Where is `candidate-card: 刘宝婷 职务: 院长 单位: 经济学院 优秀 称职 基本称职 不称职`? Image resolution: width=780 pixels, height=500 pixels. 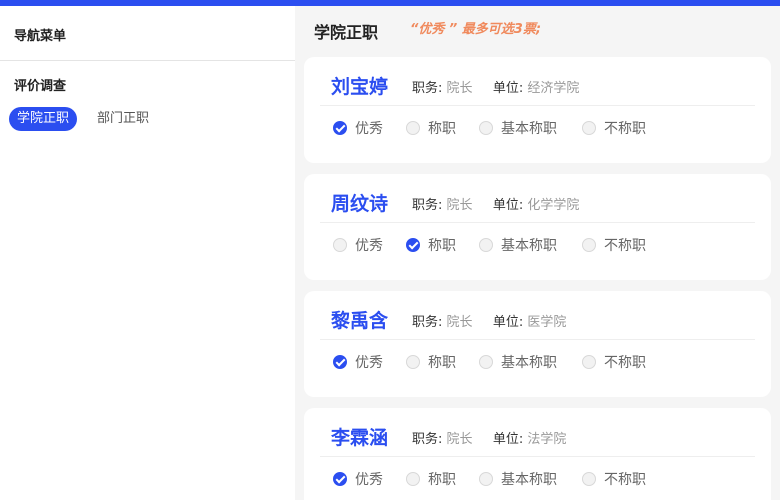
candidate-card: 刘宝婷 职务: 院长 单位: 经济学院 优秀 称职 基本称职 不称职 is located at coordinates (537, 110).